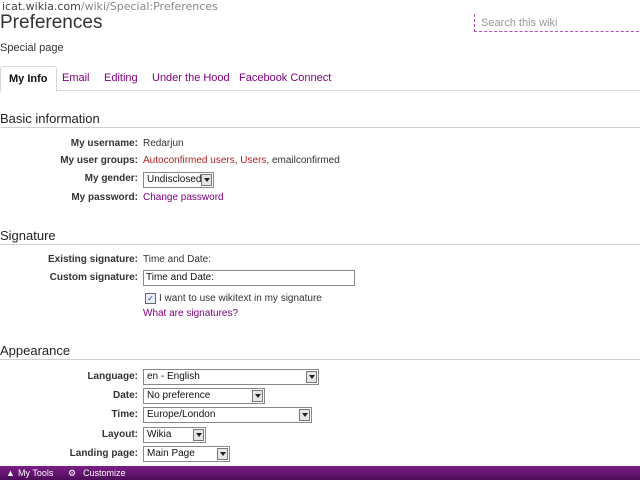 This screenshot has height=480, width=640. I want to click on password-label: My password:, so click(104, 197).